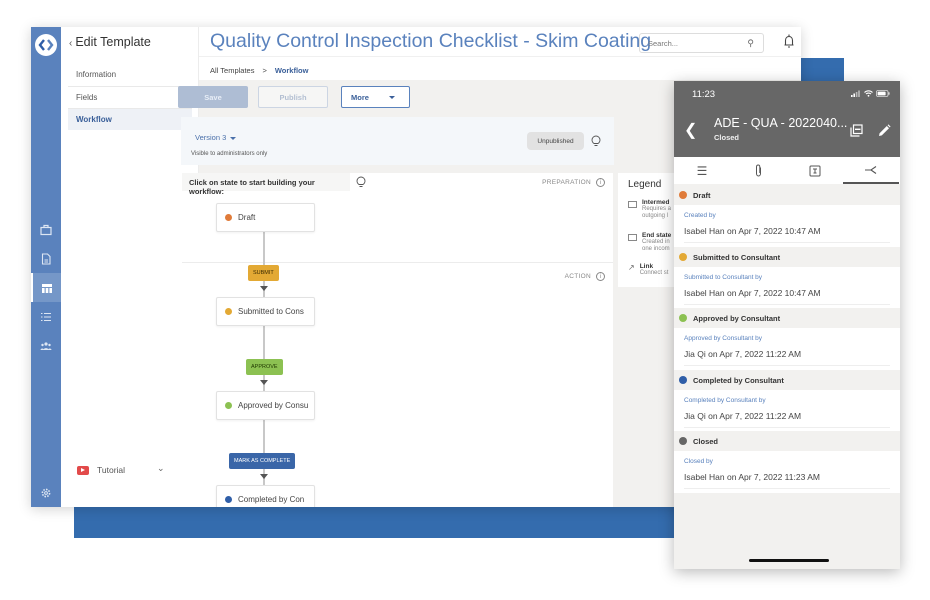 The image size is (930, 600). What do you see at coordinates (46, 229) in the screenshot?
I see `briefcase-icon` at bounding box center [46, 229].